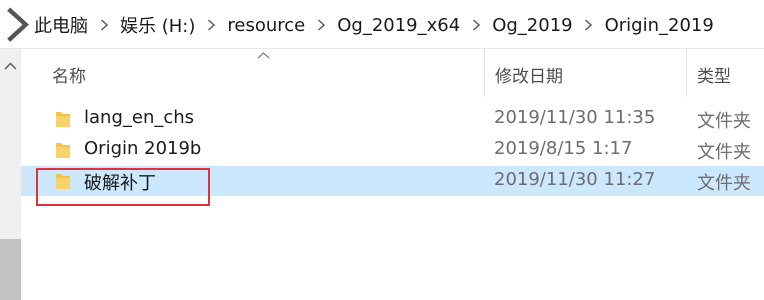 This screenshot has width=764, height=300. I want to click on breadcrumb-item-og-2019: Og_2019, so click(532, 25).